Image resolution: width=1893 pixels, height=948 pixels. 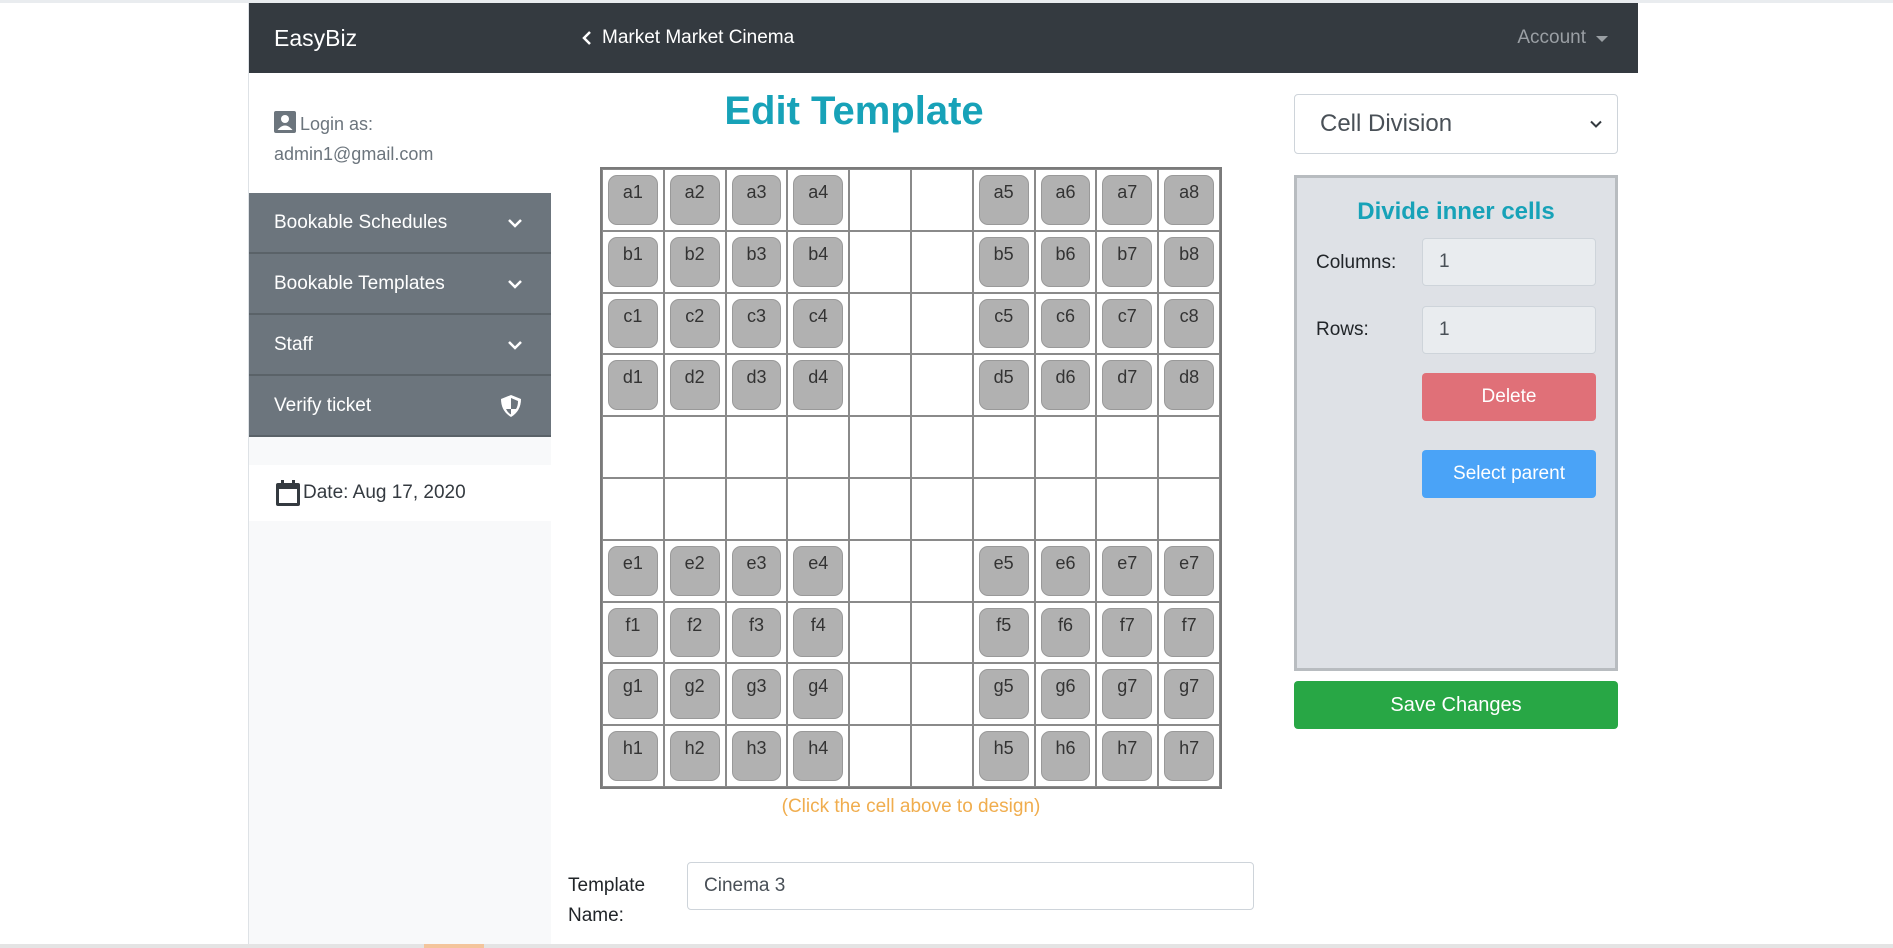 I want to click on grid-cell: d1, so click(x=633, y=385).